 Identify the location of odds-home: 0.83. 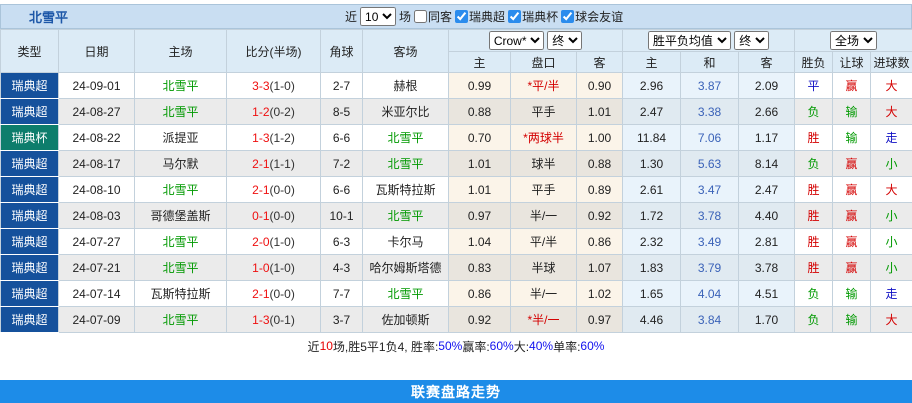
(479, 267).